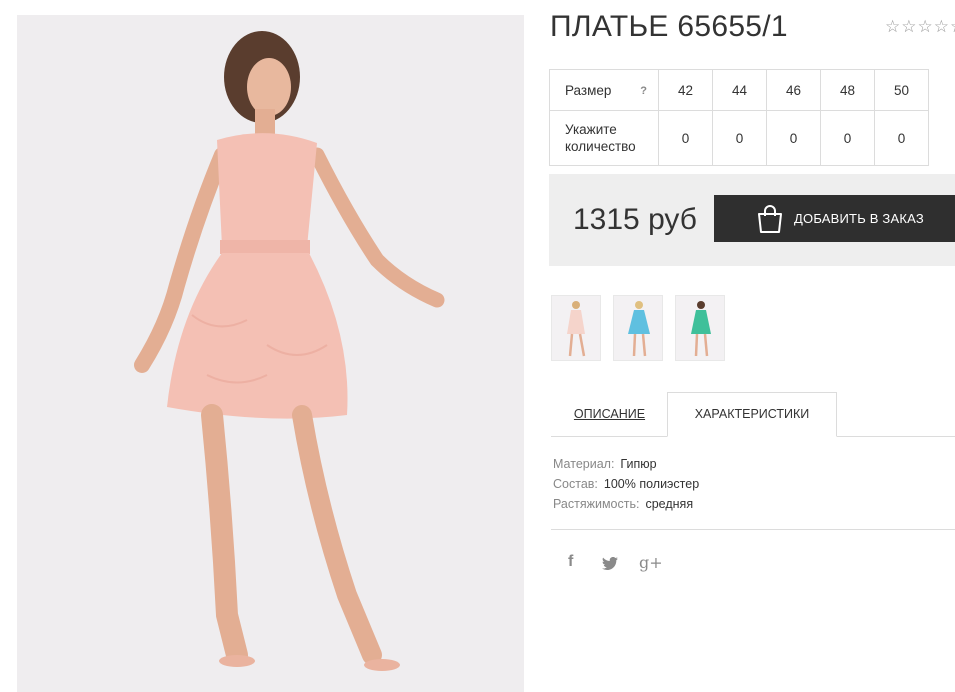  Describe the element at coordinates (847, 90) in the screenshot. I see `size-cell-48: 48` at that location.